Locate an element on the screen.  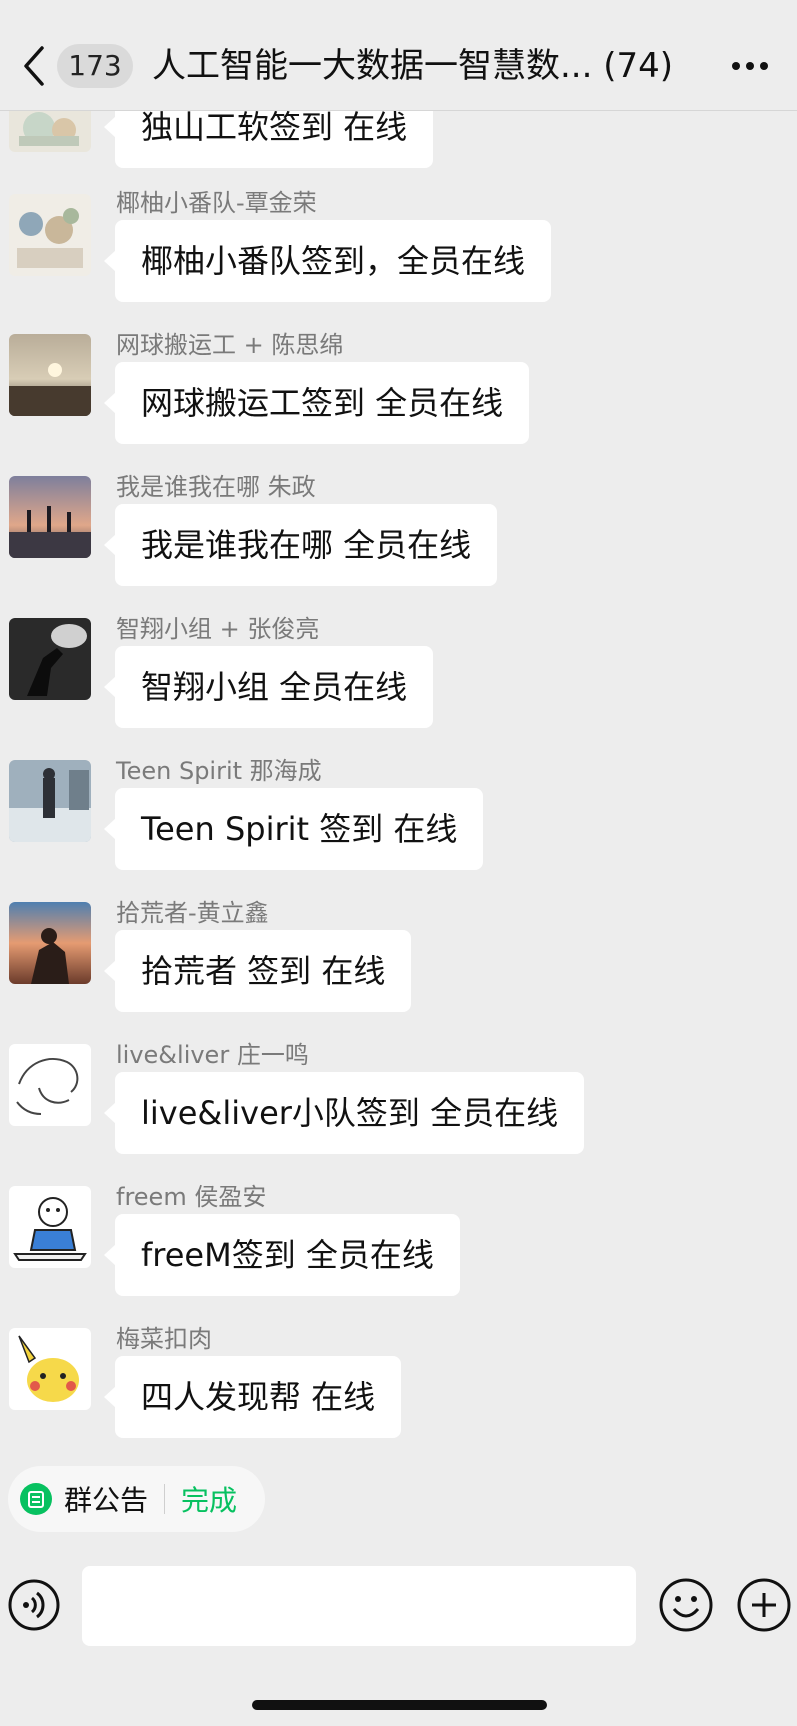
chat-header: 173 人工智能一大数据一智慧数... (74) is located at coordinates (398, 55).